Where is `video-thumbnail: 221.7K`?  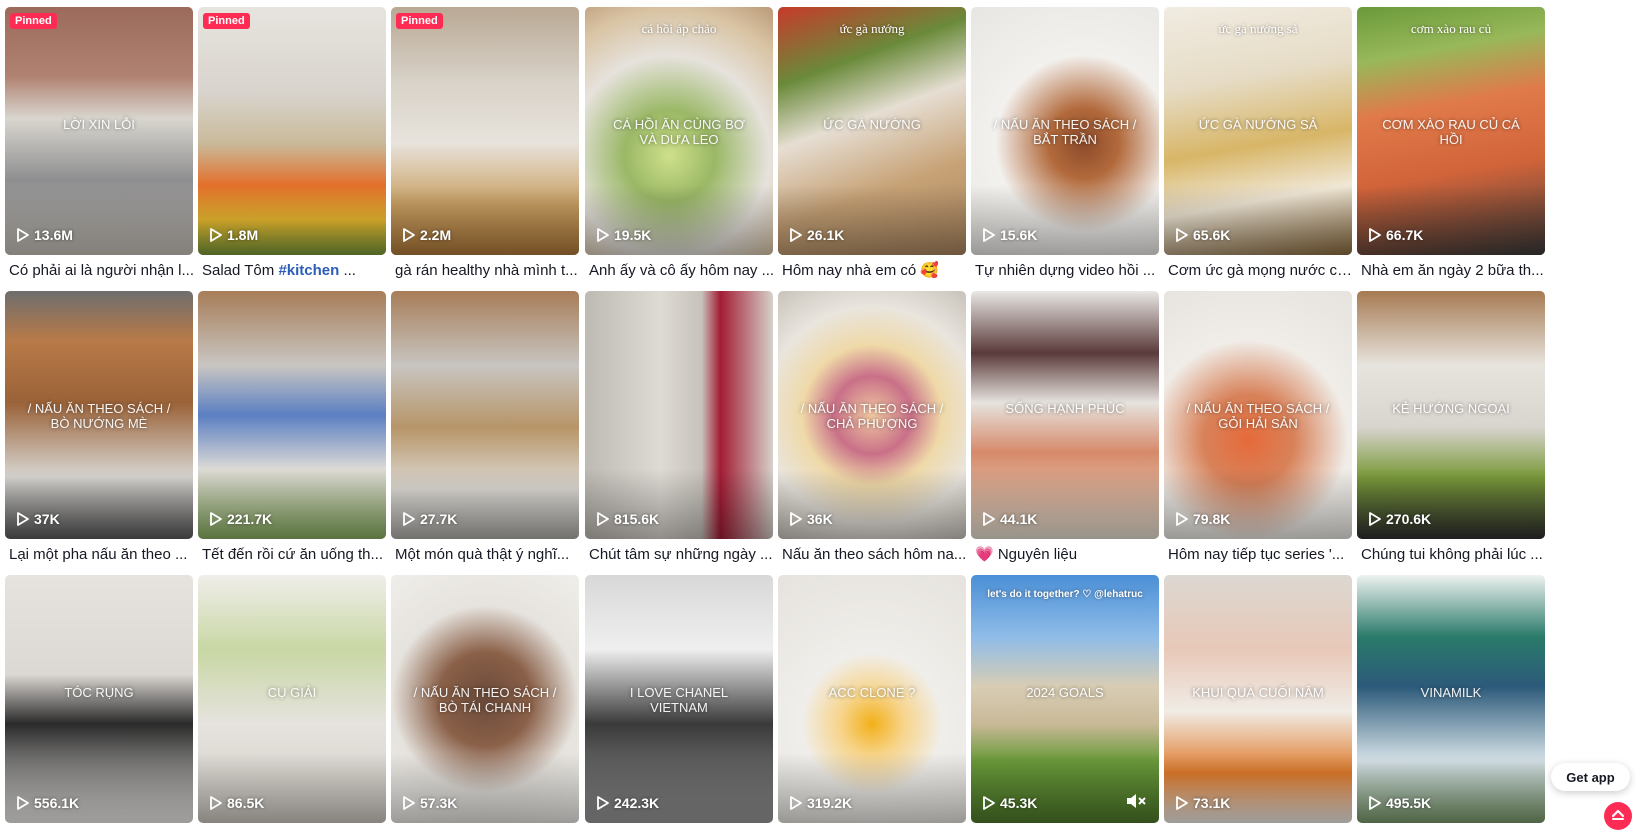
video-thumbnail: 221.7K is located at coordinates (292, 415).